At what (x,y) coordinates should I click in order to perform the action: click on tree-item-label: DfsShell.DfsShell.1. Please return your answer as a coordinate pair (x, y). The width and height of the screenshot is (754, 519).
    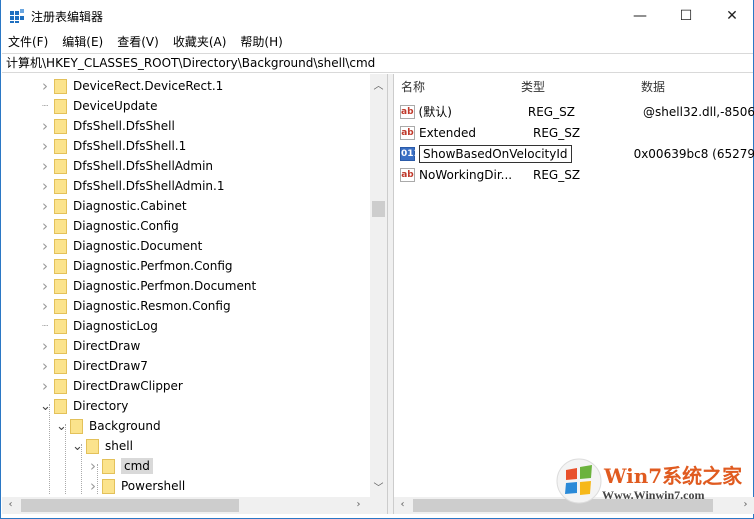
    Looking at the image, I should click on (130, 146).